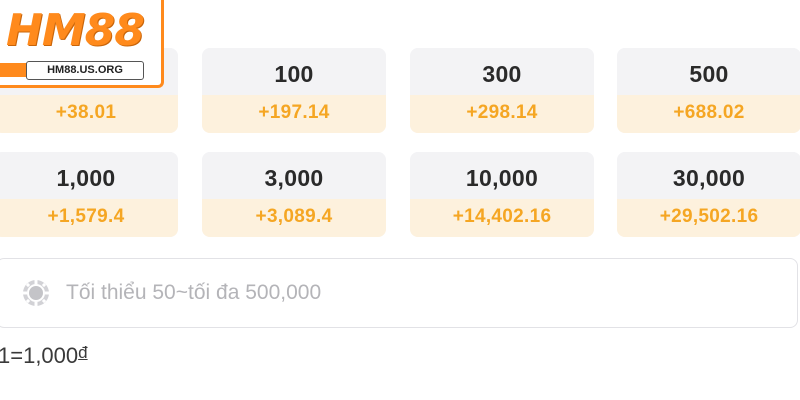 This screenshot has width=800, height=400. I want to click on currency-symbol: đ, so click(83, 352).